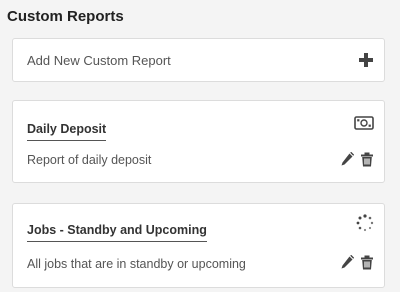 Image resolution: width=400 pixels, height=292 pixels. Describe the element at coordinates (117, 232) in the screenshot. I see `report-title: Jobs - Standby and Upcoming` at that location.